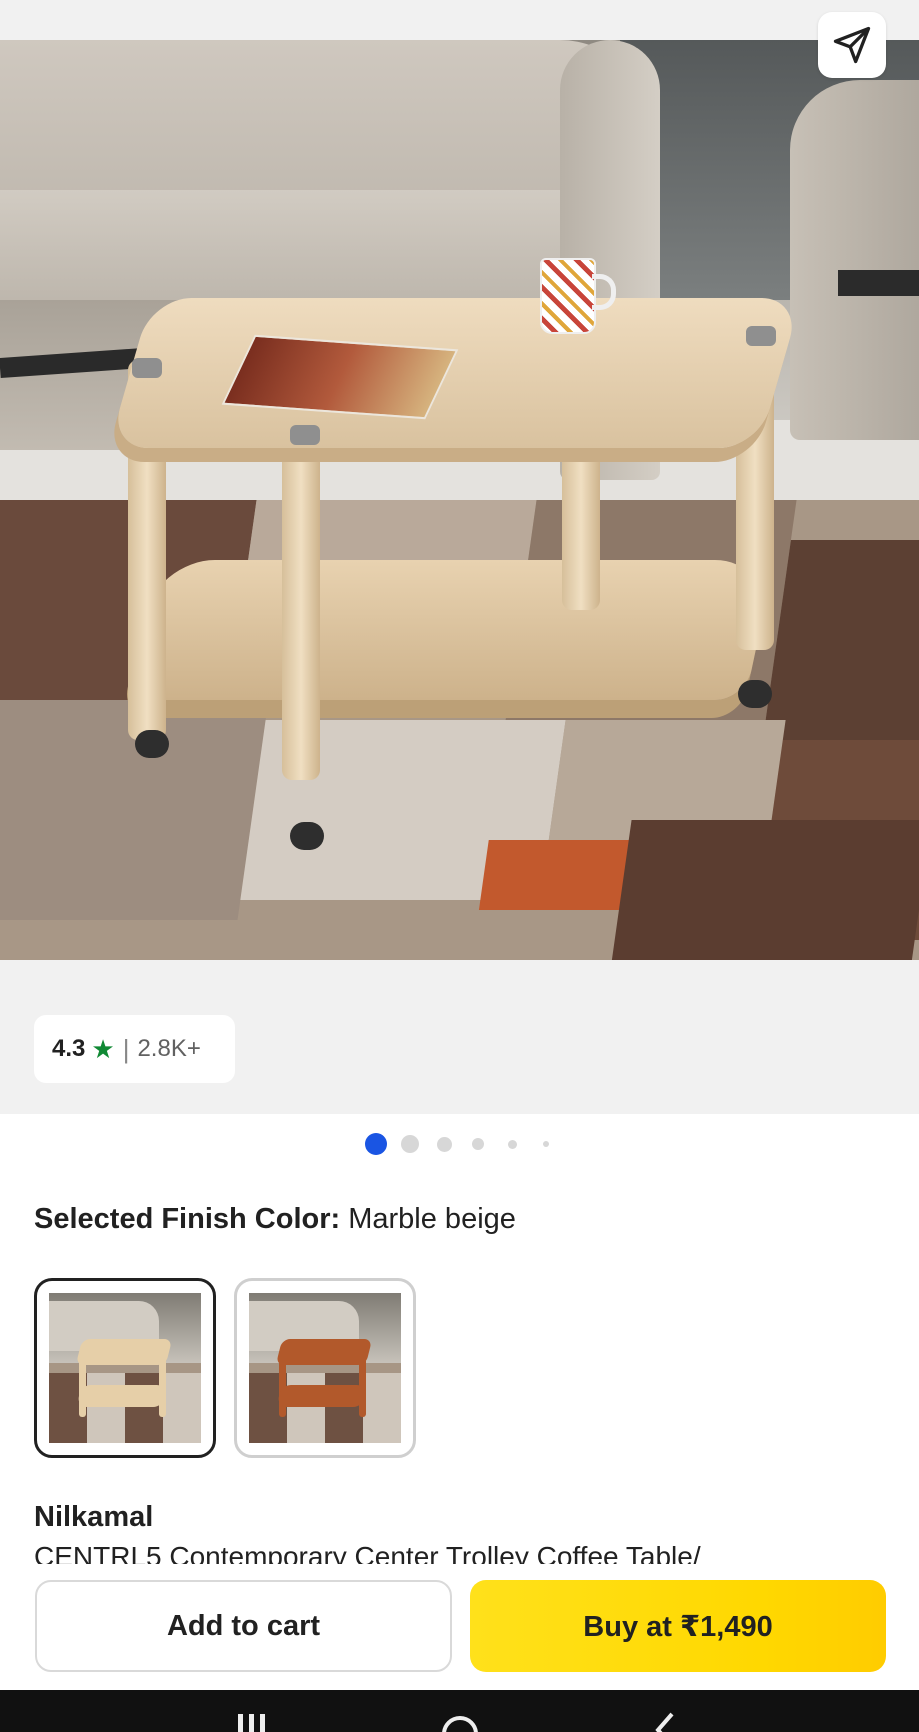 Image resolution: width=919 pixels, height=1732 pixels. I want to click on finish-label-title: Selected Finish Color:, so click(187, 1219).